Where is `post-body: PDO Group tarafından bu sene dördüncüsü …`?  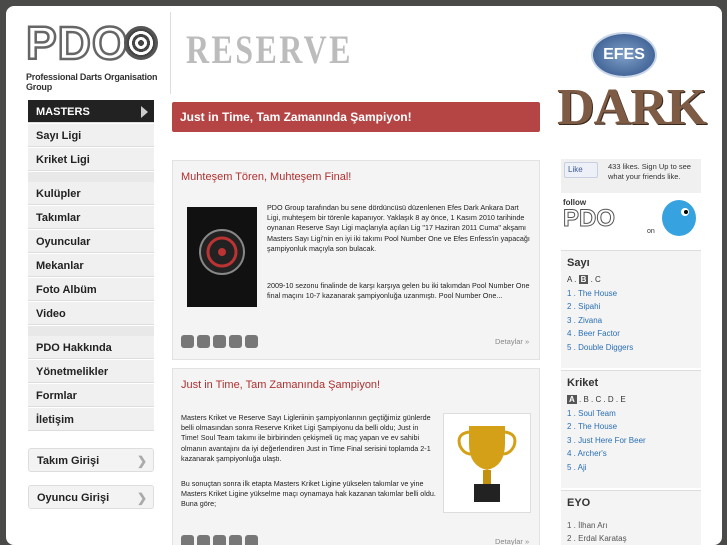 post-body: PDO Group tarafından bu sene dördüncüsü … is located at coordinates (398, 228).